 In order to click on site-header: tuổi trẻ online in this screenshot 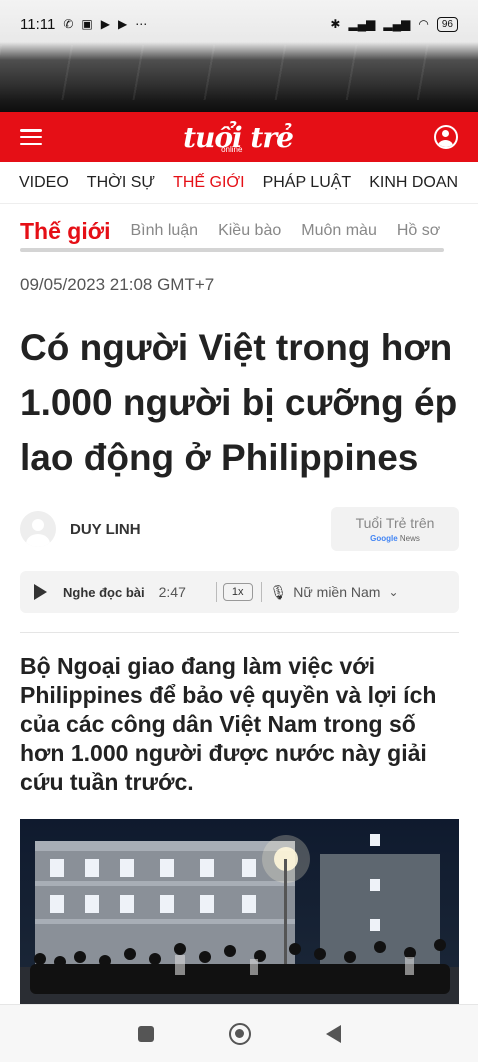, I will do `click(239, 137)`.